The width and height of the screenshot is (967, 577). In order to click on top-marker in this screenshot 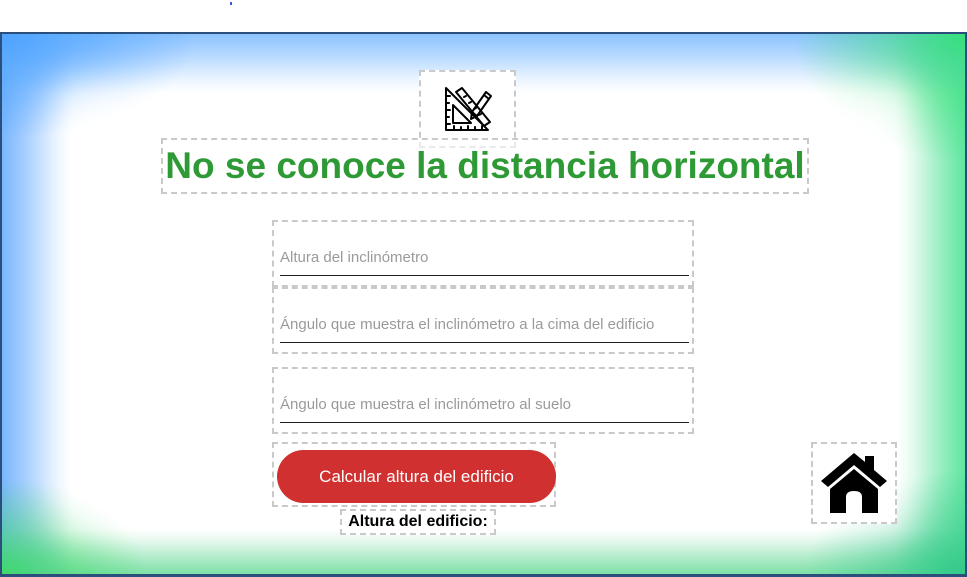, I will do `click(231, 3)`.